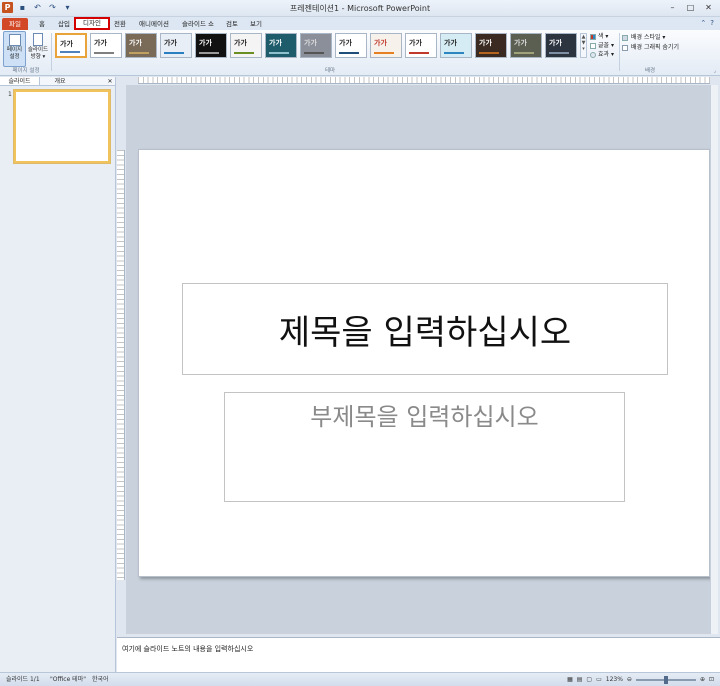 This screenshot has width=720, height=686. What do you see at coordinates (650, 71) in the screenshot?
I see `group-label-background: 배경` at bounding box center [650, 71].